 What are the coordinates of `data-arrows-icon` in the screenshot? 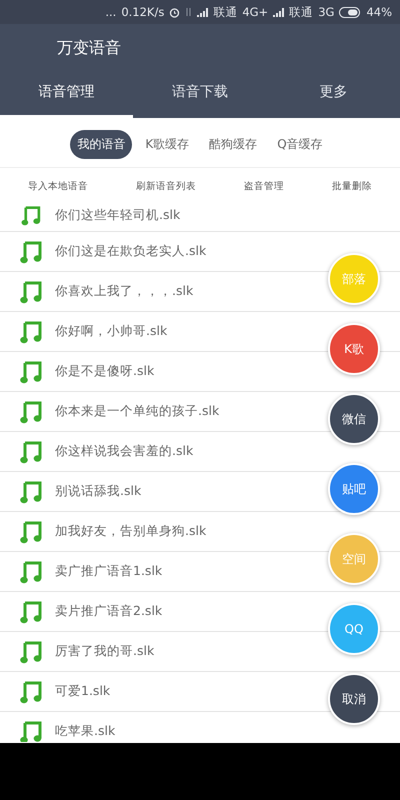 It's located at (188, 12).